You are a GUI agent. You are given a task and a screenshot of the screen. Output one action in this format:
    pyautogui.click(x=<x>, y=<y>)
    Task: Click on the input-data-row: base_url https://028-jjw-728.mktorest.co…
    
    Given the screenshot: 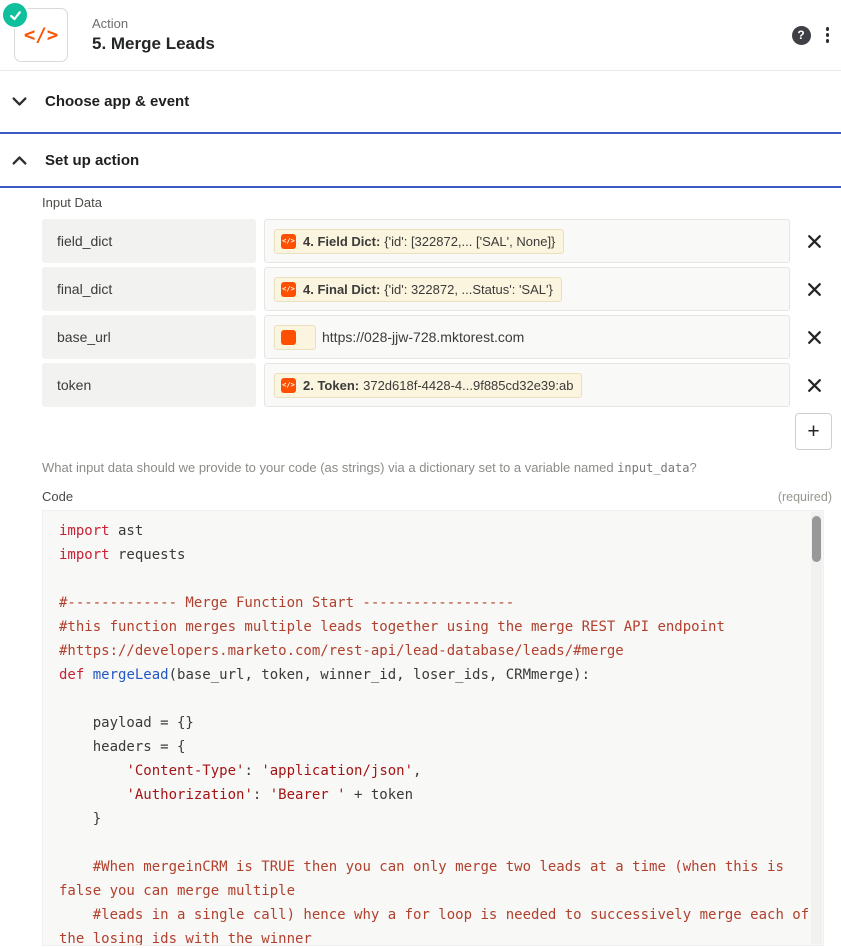 What is the action you would take?
    pyautogui.click(x=437, y=337)
    